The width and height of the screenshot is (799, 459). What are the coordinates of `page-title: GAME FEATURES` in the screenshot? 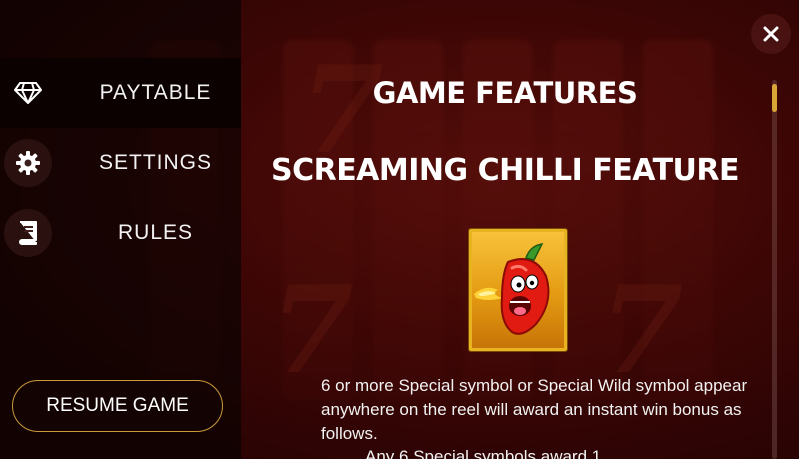 It's located at (505, 93).